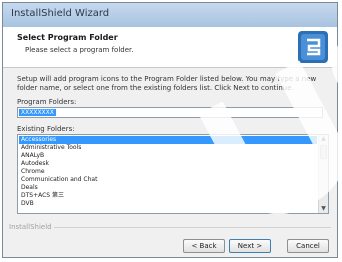  Describe the element at coordinates (46, 129) in the screenshot. I see `existing-folders-label: Existing Folders:` at that location.